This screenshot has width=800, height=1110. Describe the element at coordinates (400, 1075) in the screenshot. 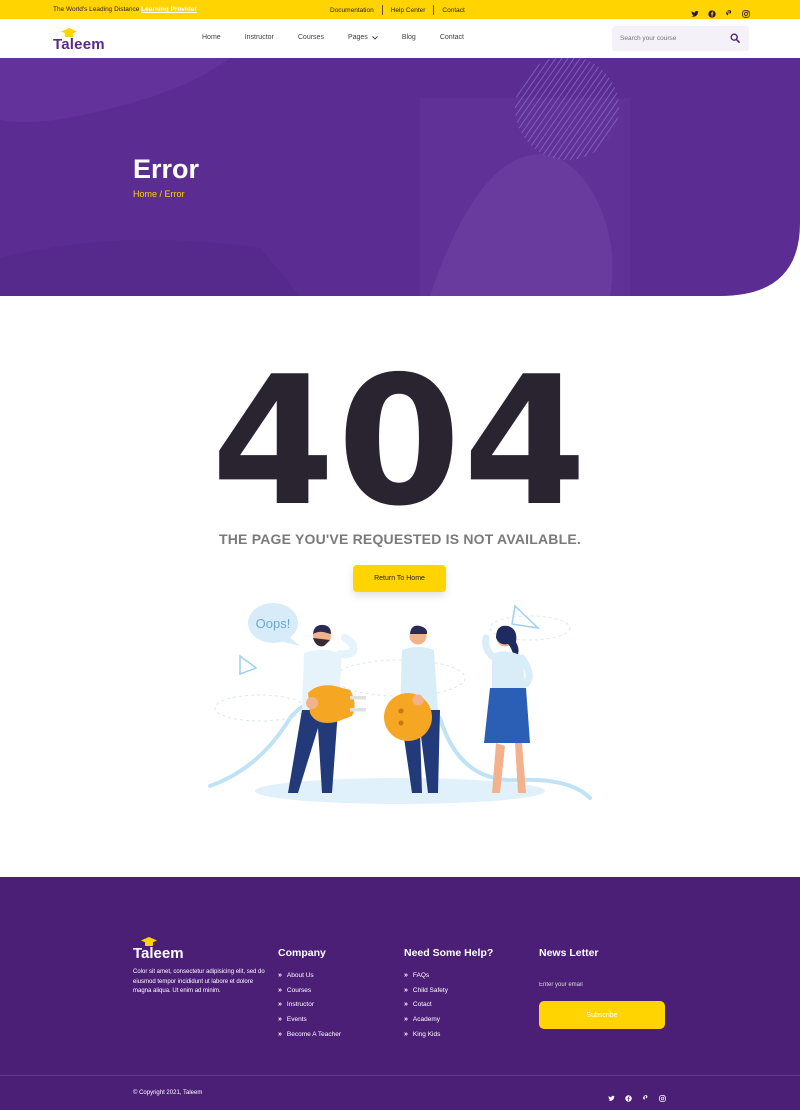

I see `footer-divider` at that location.